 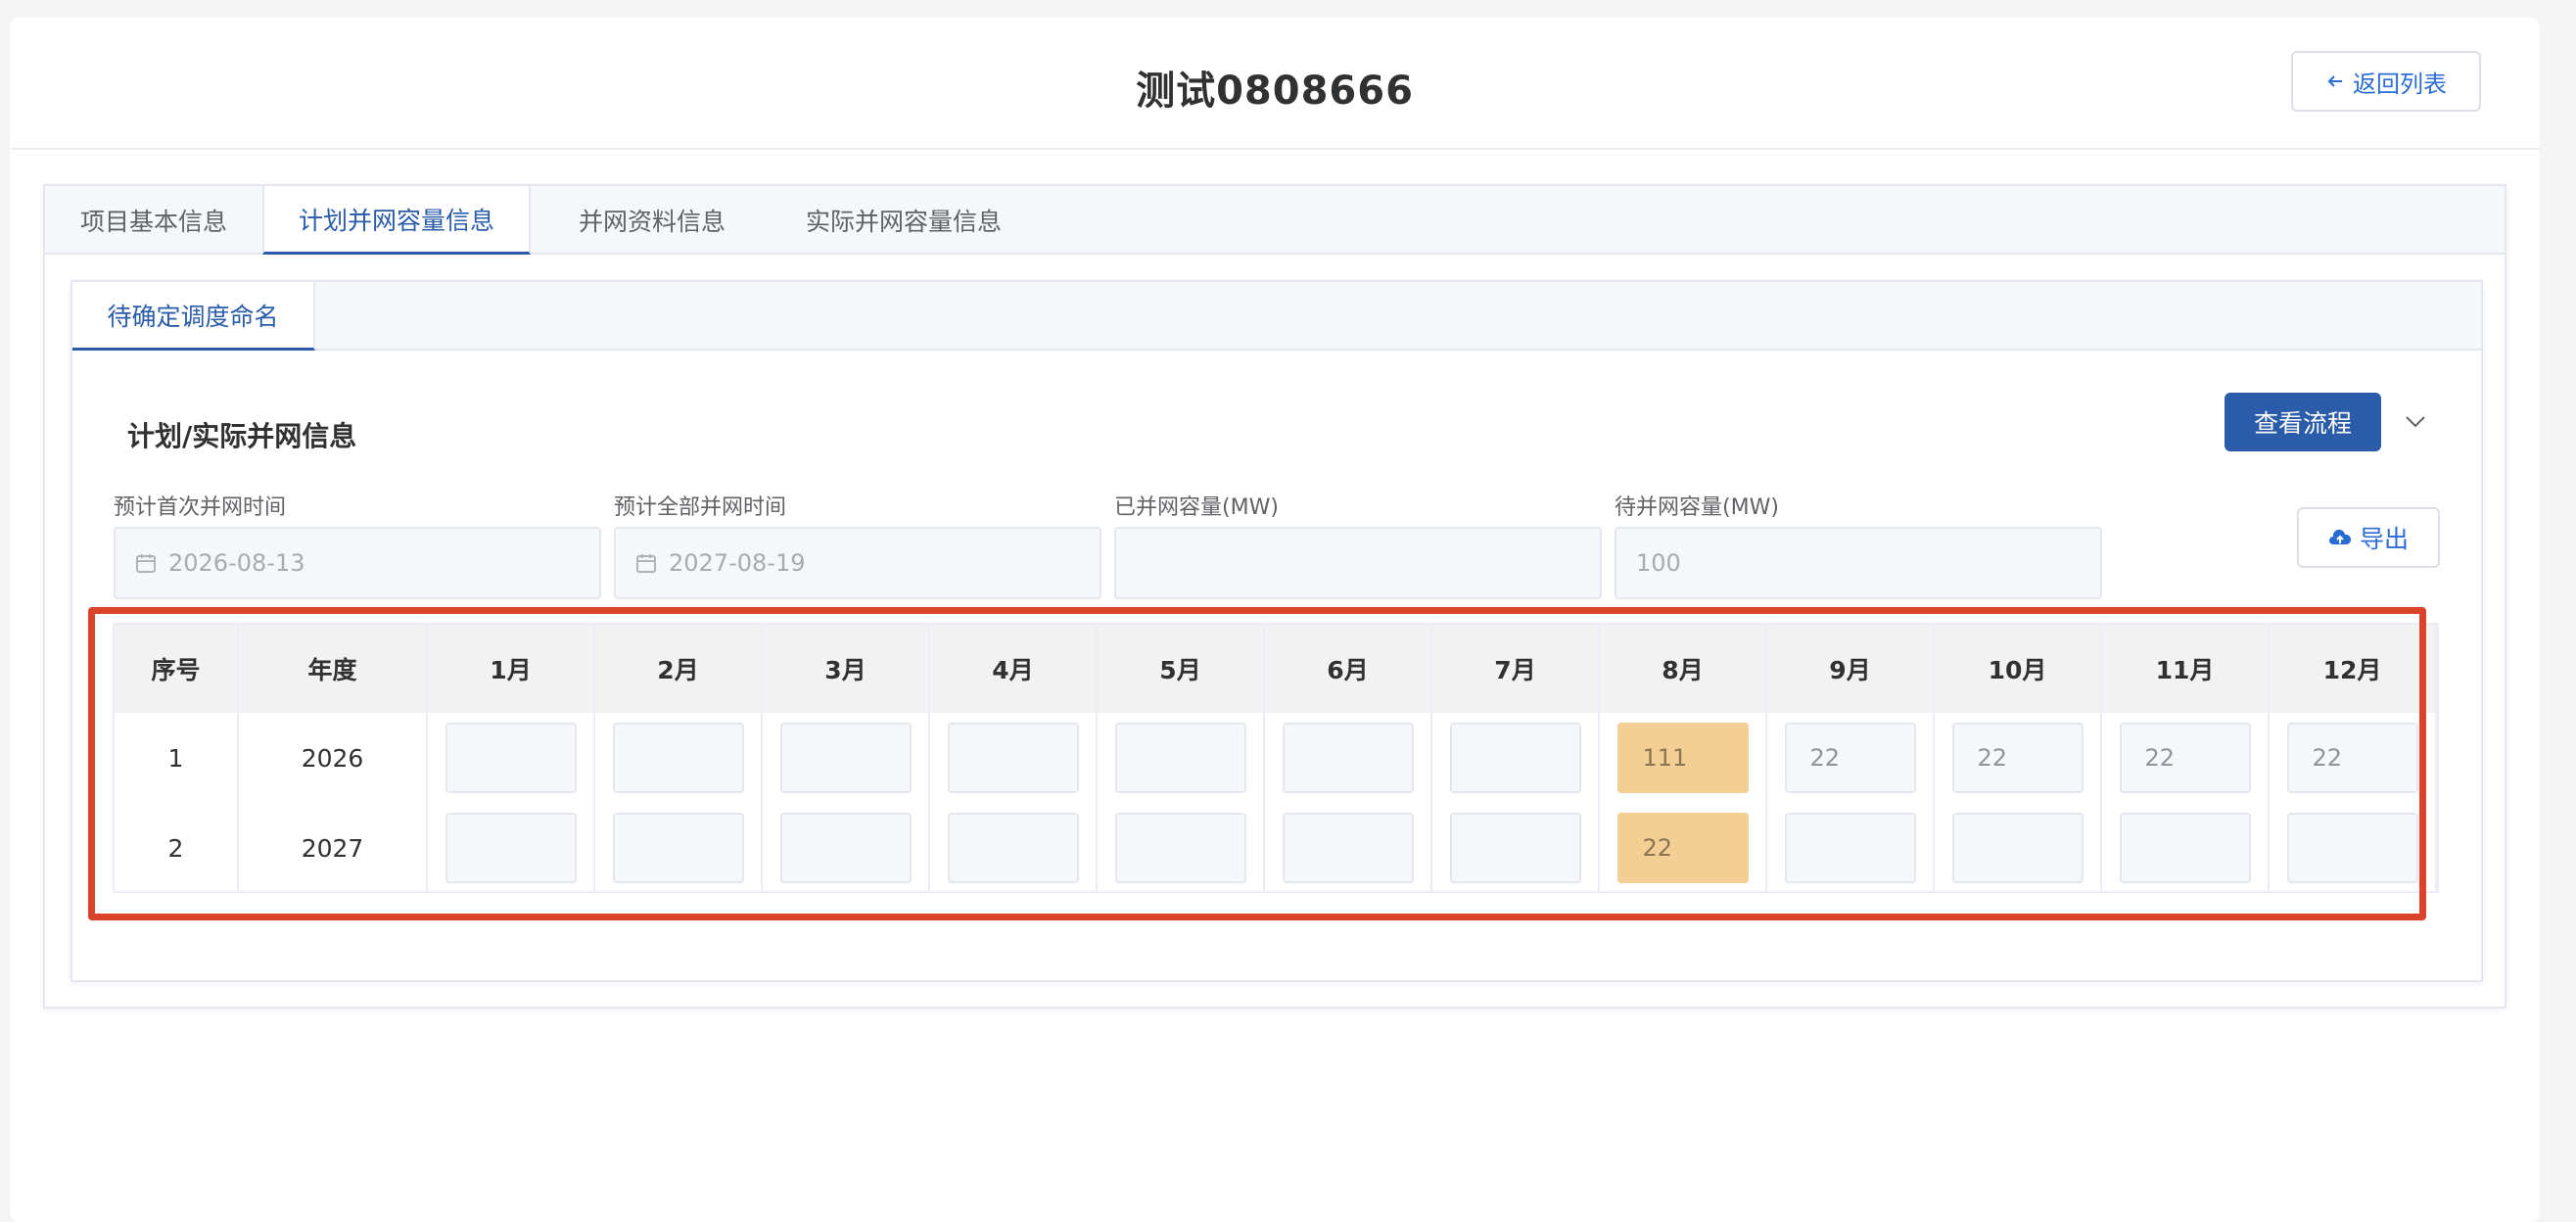 I want to click on first-grid-time-label: 预计首次并网时间, so click(x=200, y=507).